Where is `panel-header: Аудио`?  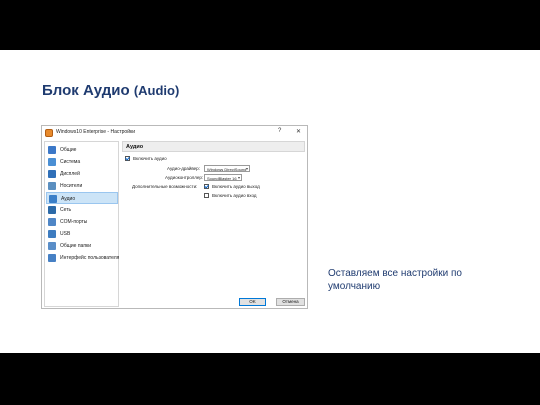 panel-header: Аудио is located at coordinates (213, 146).